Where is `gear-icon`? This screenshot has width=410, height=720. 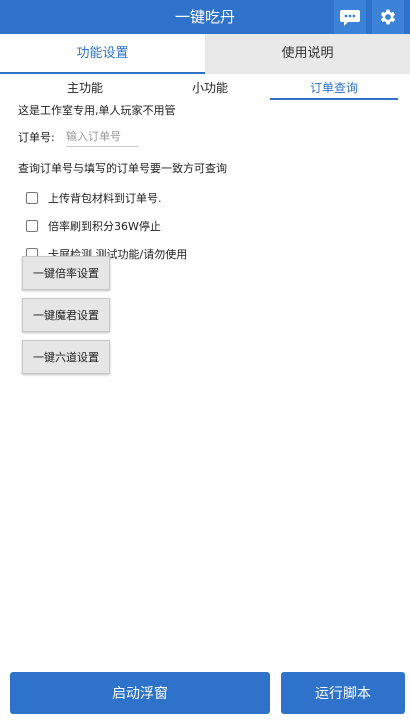
gear-icon is located at coordinates (388, 17).